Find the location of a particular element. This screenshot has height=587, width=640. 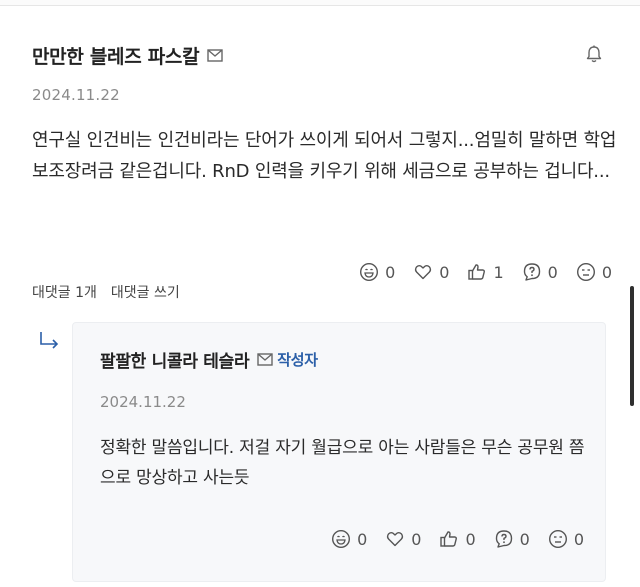

reaction-thumbs-up: 1 is located at coordinates (485, 272).